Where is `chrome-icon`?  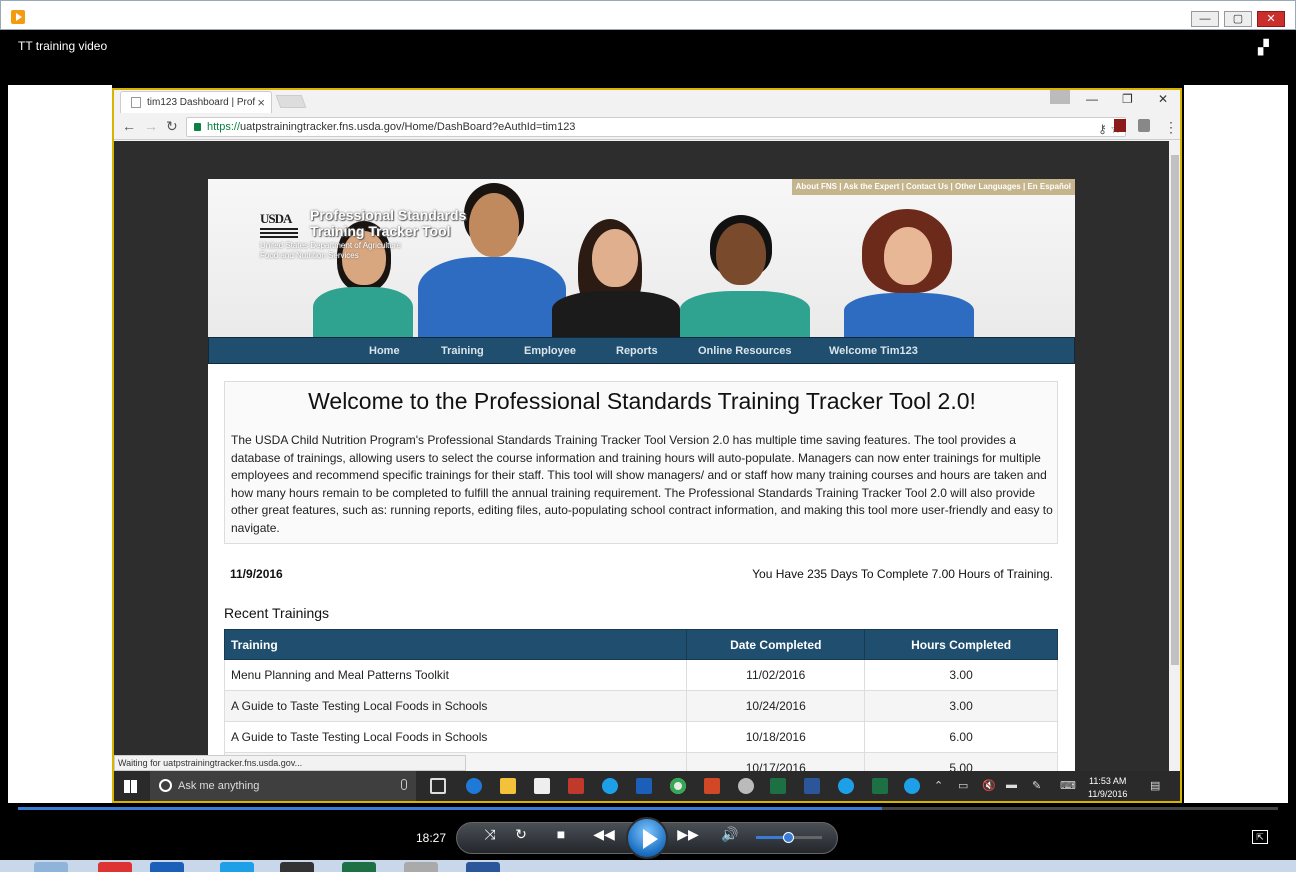 chrome-icon is located at coordinates (678, 786).